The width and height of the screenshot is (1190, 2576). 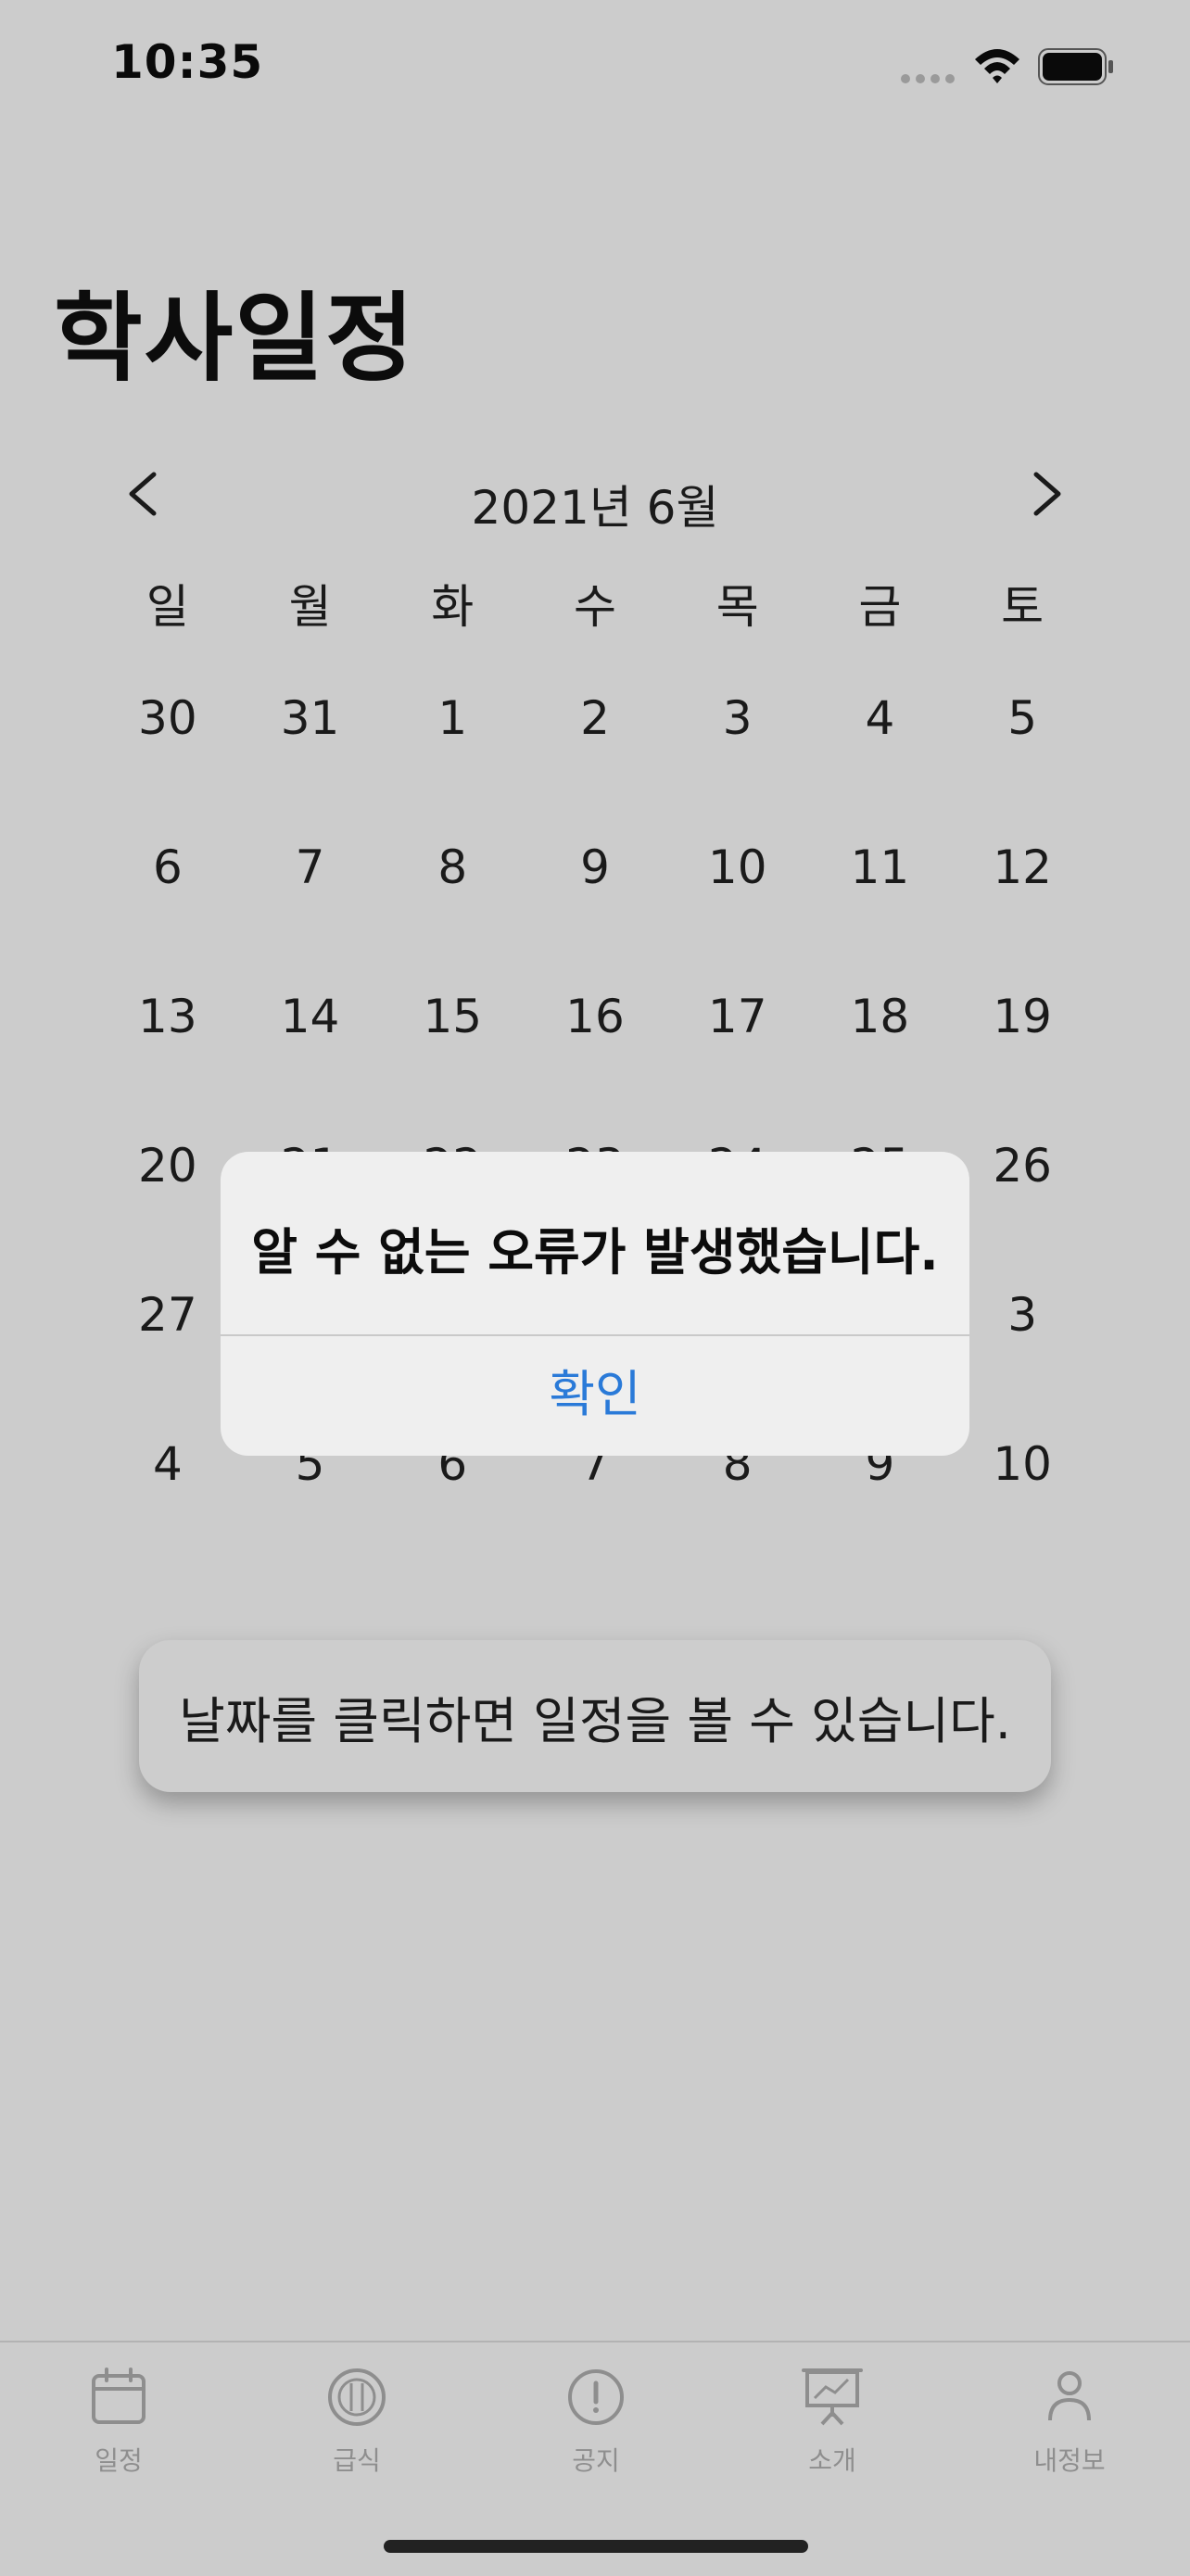 I want to click on weekday-label: 화, so click(x=453, y=607).